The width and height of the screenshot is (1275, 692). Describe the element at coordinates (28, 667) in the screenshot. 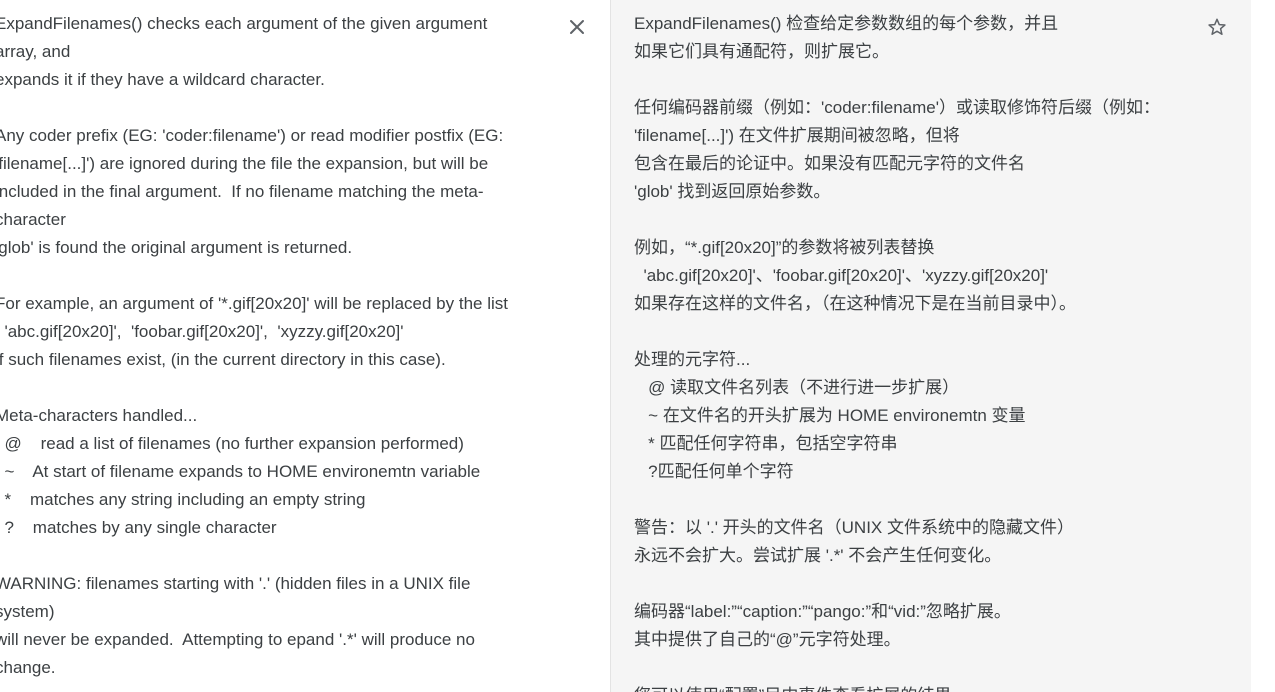

I see `text-line: change.` at that location.